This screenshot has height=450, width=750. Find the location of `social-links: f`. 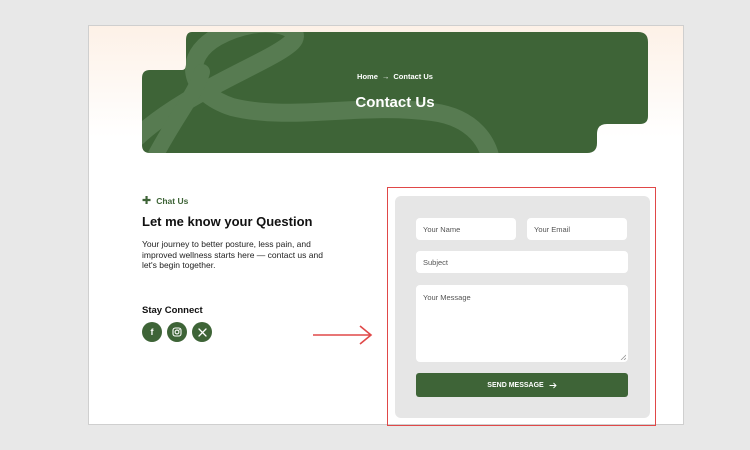

social-links: f is located at coordinates (177, 332).